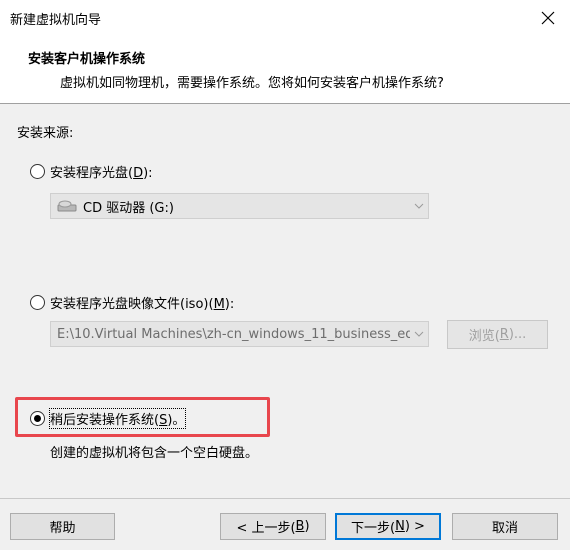 The width and height of the screenshot is (570, 550). What do you see at coordinates (154, 453) in the screenshot?
I see `later-description: 创建的虚拟机将包含一个空白硬盘。` at bounding box center [154, 453].